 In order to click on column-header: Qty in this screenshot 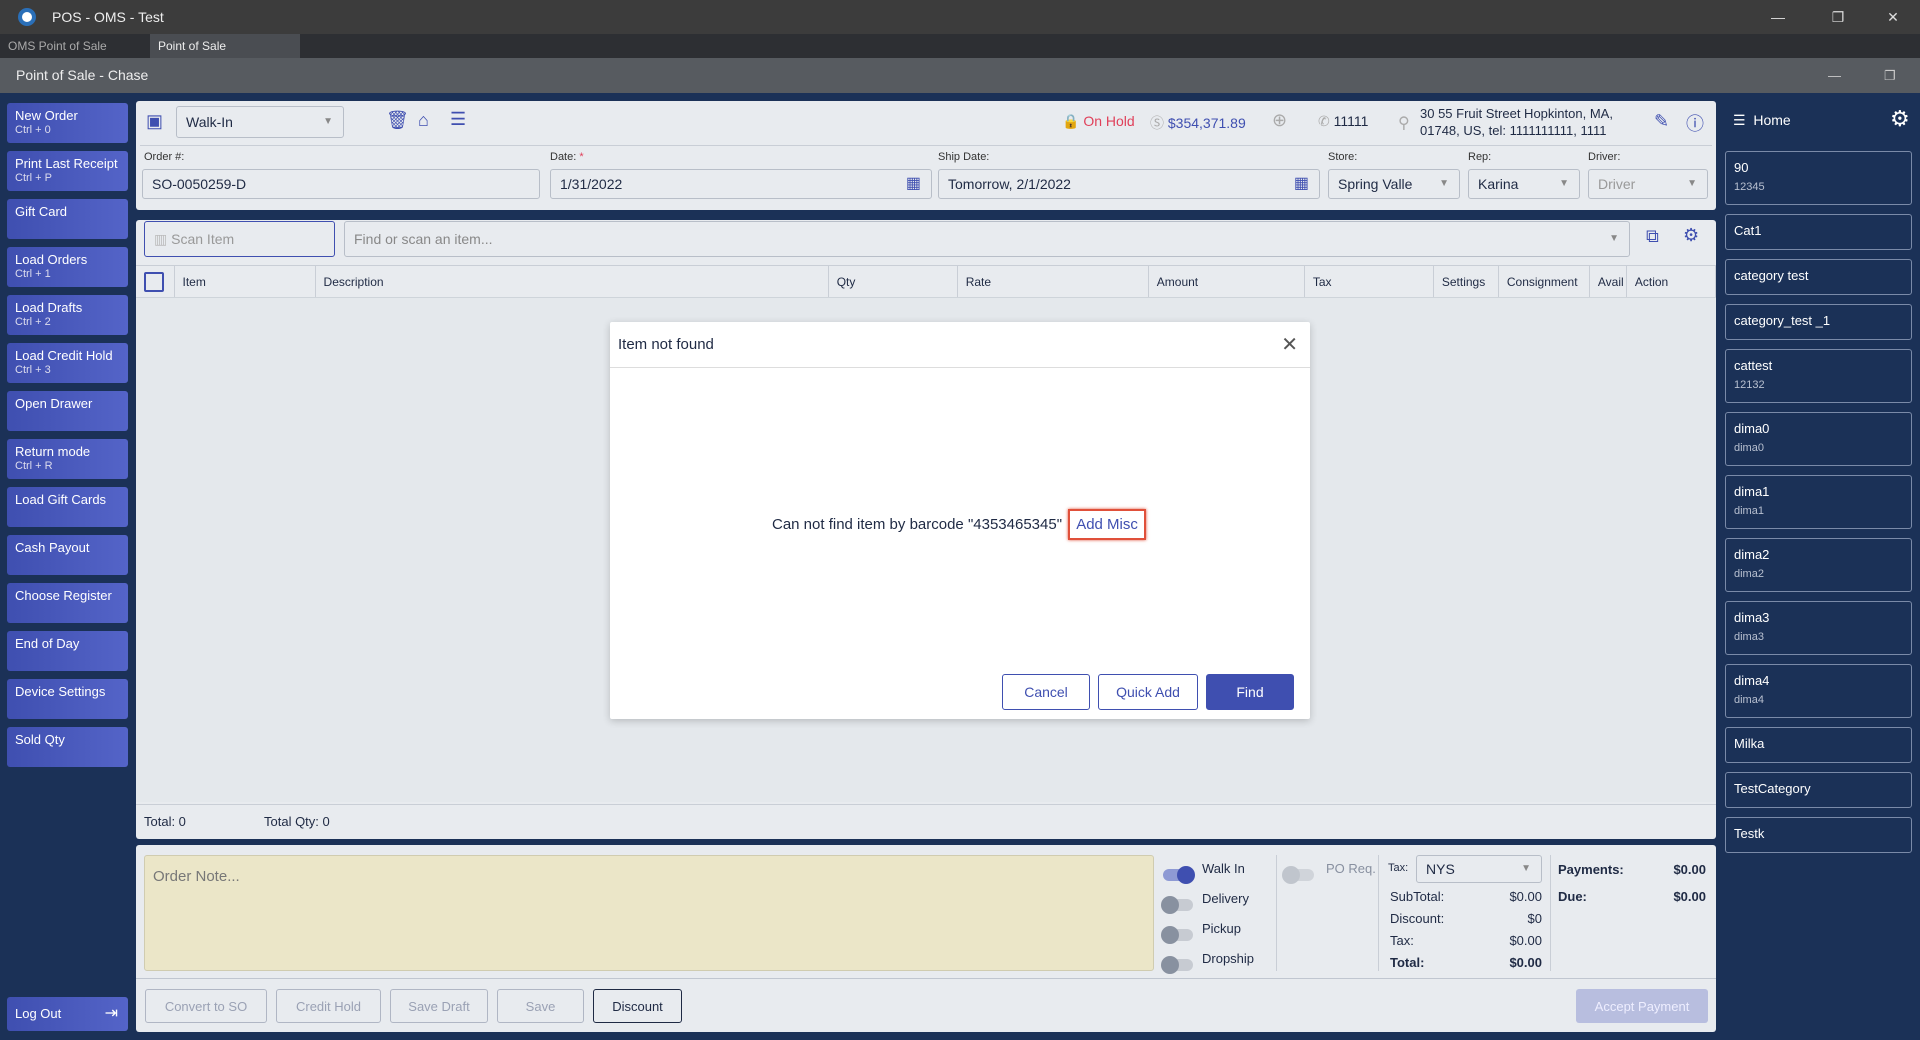, I will do `click(893, 281)`.